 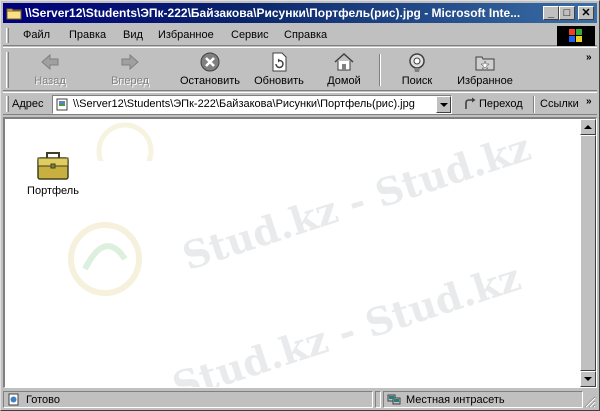 What do you see at coordinates (589, 57) in the screenshot?
I see `toolbar-more-chevron: »` at bounding box center [589, 57].